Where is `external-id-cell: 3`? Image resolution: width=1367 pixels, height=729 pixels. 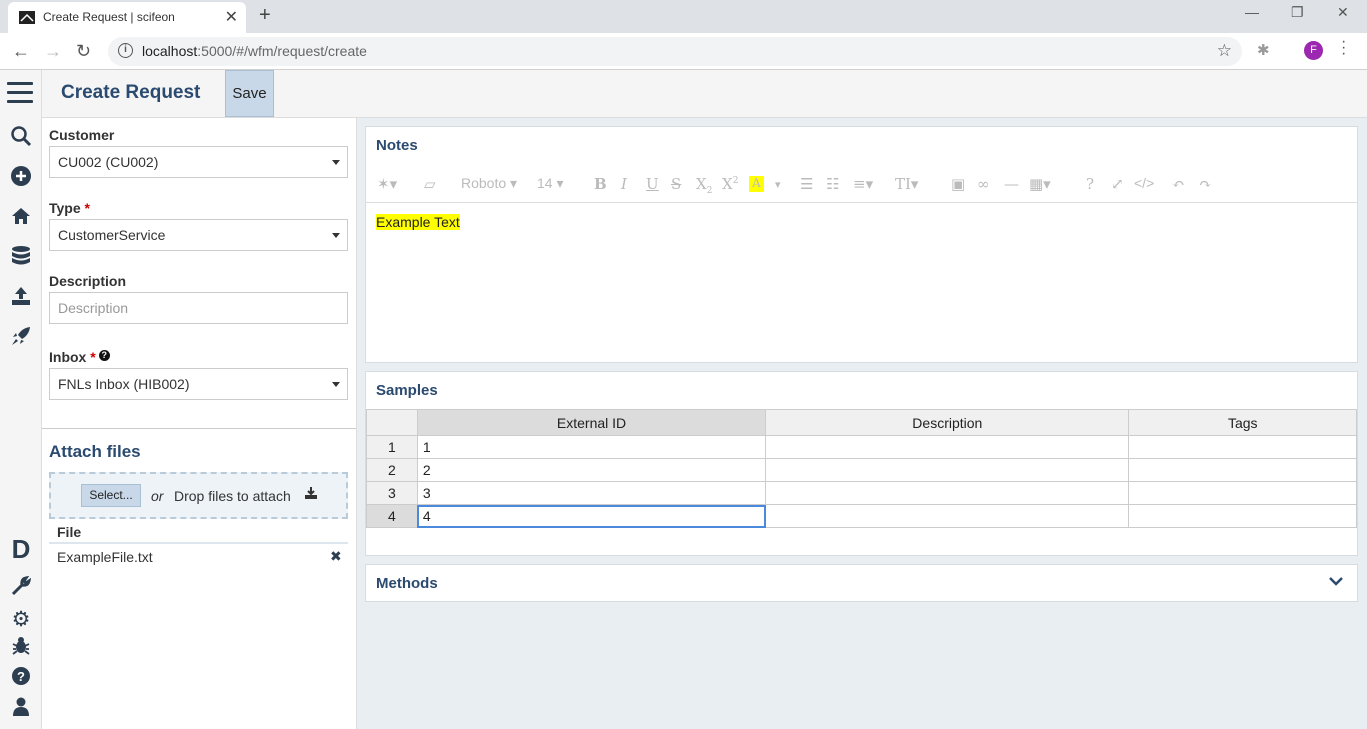 external-id-cell: 3 is located at coordinates (591, 493).